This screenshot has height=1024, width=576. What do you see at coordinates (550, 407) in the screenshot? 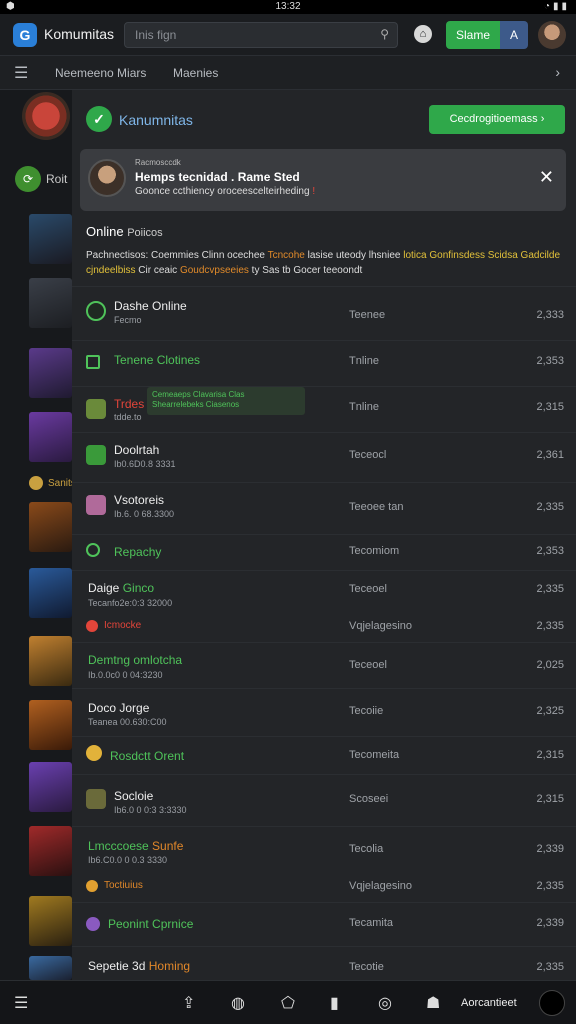
I see `row-value: 2,315` at bounding box center [550, 407].